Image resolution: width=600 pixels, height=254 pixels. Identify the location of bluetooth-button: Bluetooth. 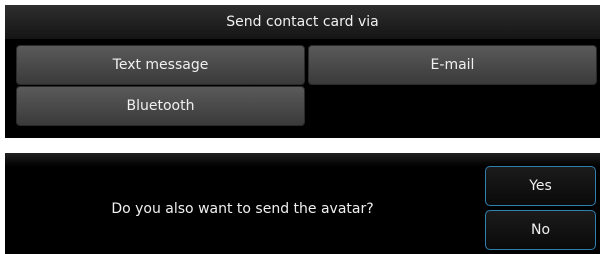
(160, 106).